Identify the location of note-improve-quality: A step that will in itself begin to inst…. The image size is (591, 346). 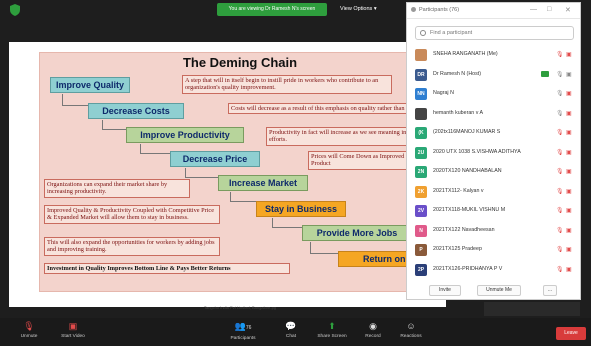
(287, 84).